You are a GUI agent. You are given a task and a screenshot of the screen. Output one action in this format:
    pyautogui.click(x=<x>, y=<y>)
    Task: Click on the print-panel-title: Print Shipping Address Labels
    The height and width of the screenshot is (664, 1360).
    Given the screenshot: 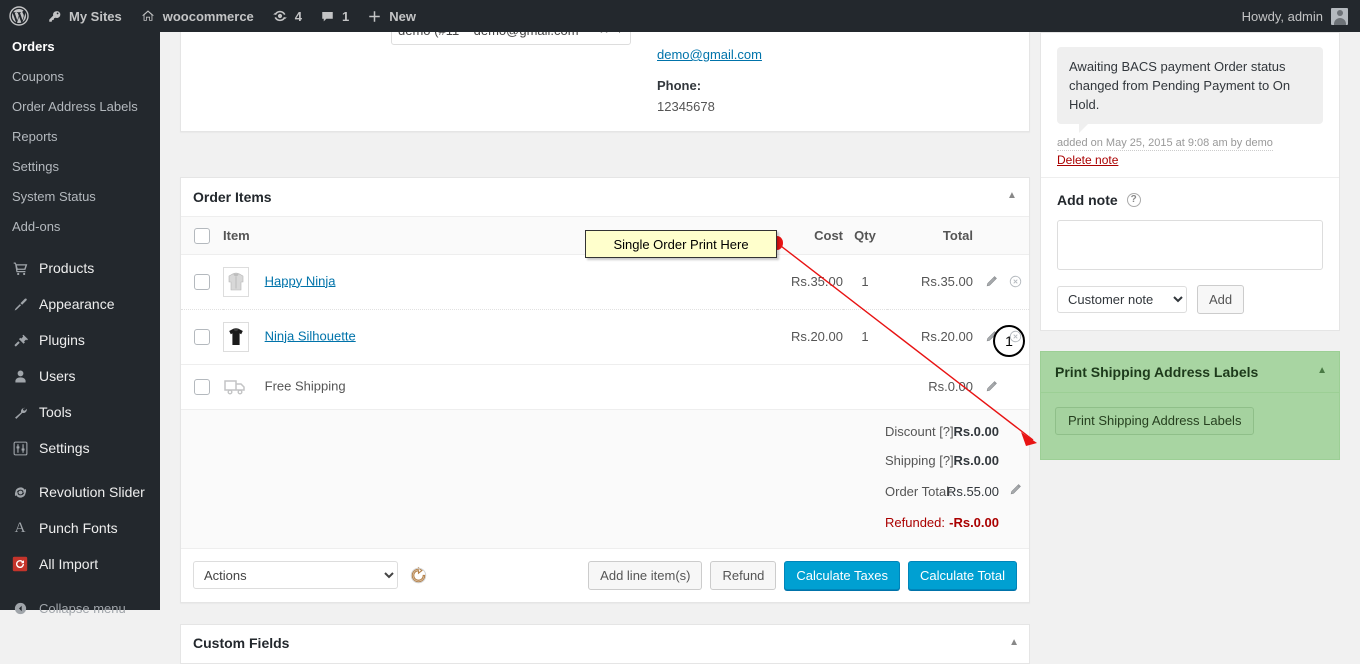 What is the action you would take?
    pyautogui.click(x=1157, y=372)
    